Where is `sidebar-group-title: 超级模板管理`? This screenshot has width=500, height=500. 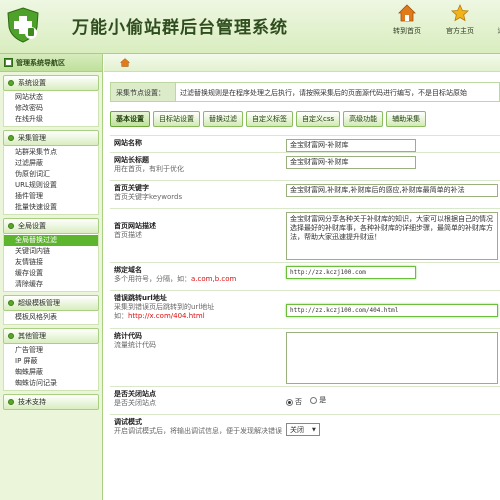
sidebar-group-title: 超级模板管理 is located at coordinates (51, 303).